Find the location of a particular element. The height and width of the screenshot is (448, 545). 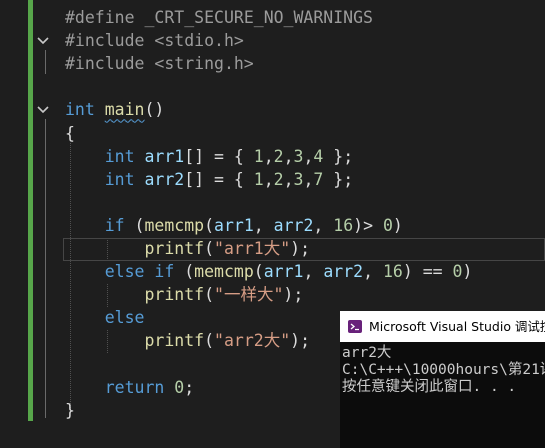

code-token: else if is located at coordinates (139, 272).